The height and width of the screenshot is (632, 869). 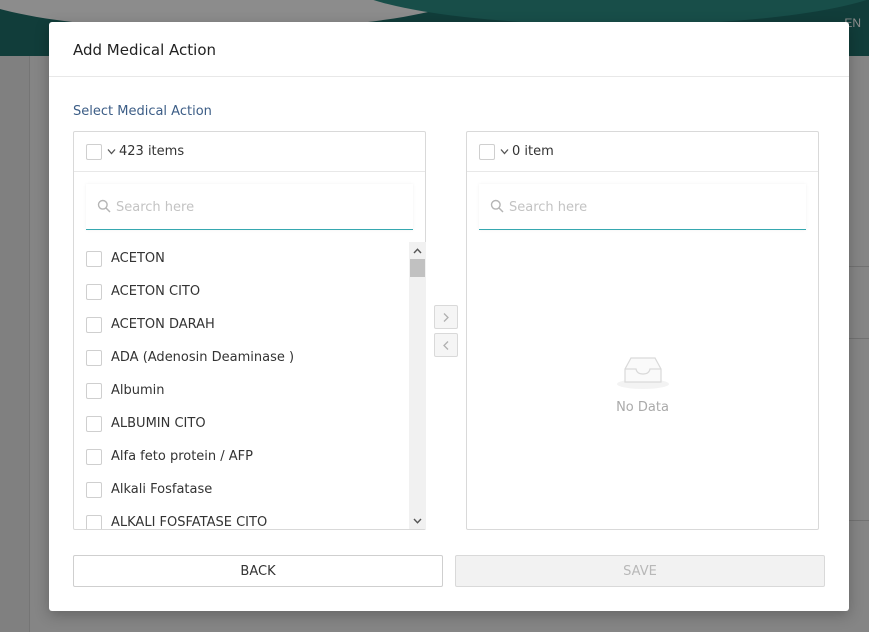 What do you see at coordinates (163, 324) in the screenshot?
I see `item-label: ACETON DARAH` at bounding box center [163, 324].